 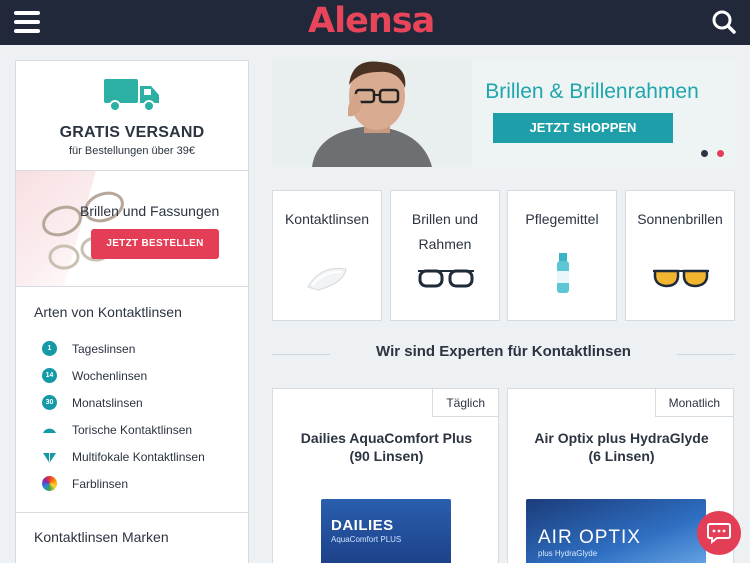 I want to click on product-box-image: AIR OPTIX plus HydraGlyde, so click(x=616, y=531).